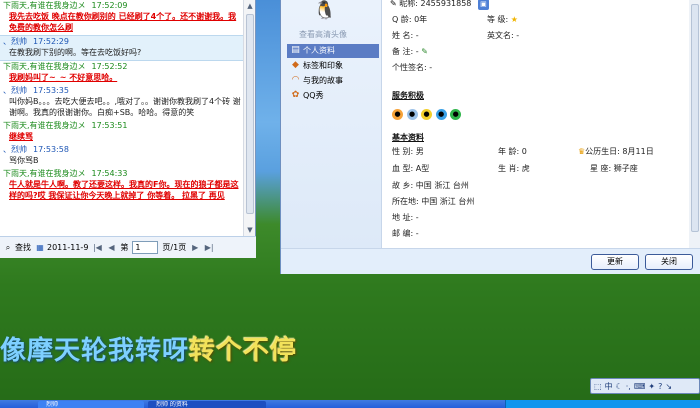 The height and width of the screenshot is (408, 700). Describe the element at coordinates (651, 386) in the screenshot. I see `tools-icon: ✦` at that location.